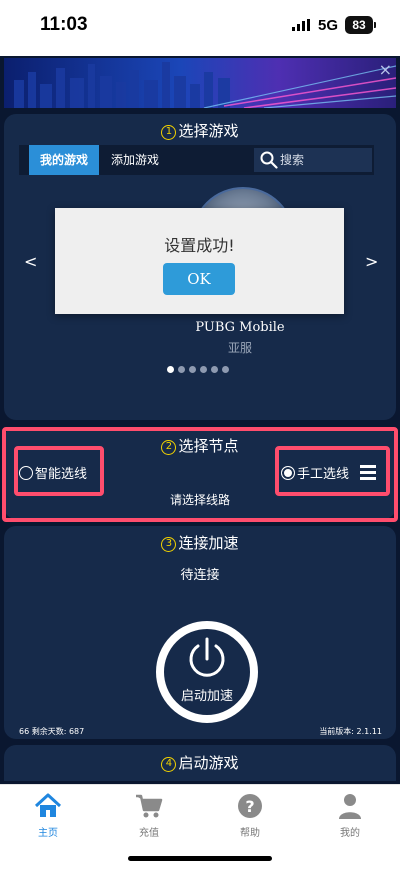  What do you see at coordinates (350, 833) in the screenshot?
I see `tab-mine-label: 我的` at bounding box center [350, 833].